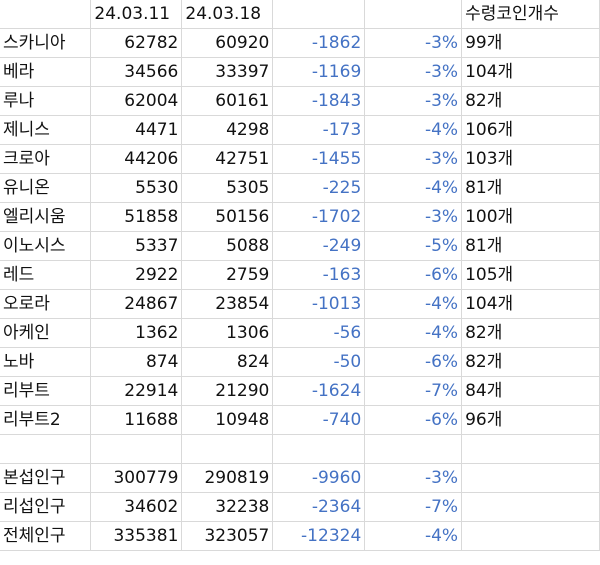 The image size is (600, 565). Describe the element at coordinates (319, 391) in the screenshot. I see `difference-cell: -1624` at that location.